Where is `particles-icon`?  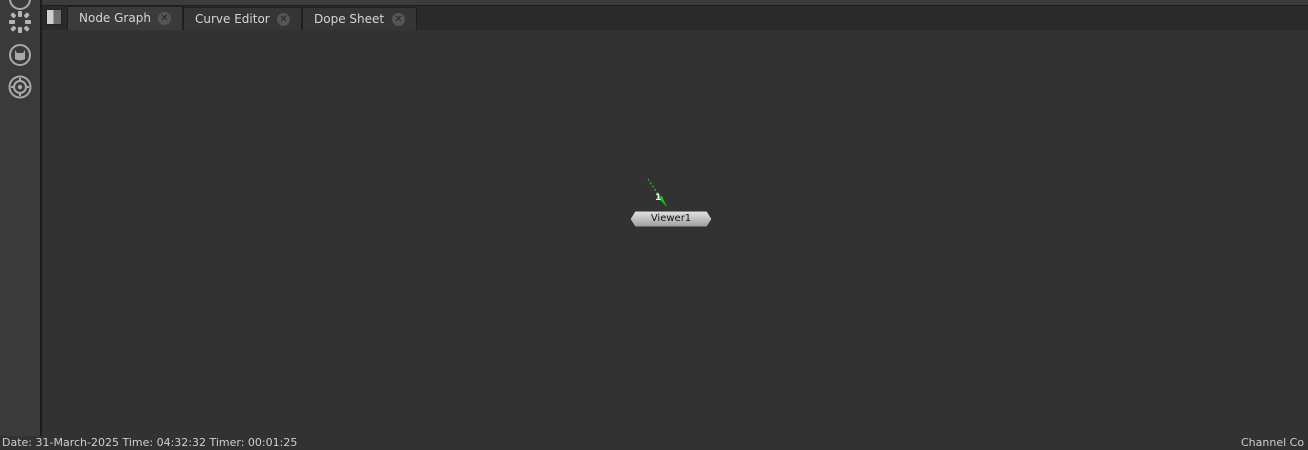 particles-icon is located at coordinates (20, 22).